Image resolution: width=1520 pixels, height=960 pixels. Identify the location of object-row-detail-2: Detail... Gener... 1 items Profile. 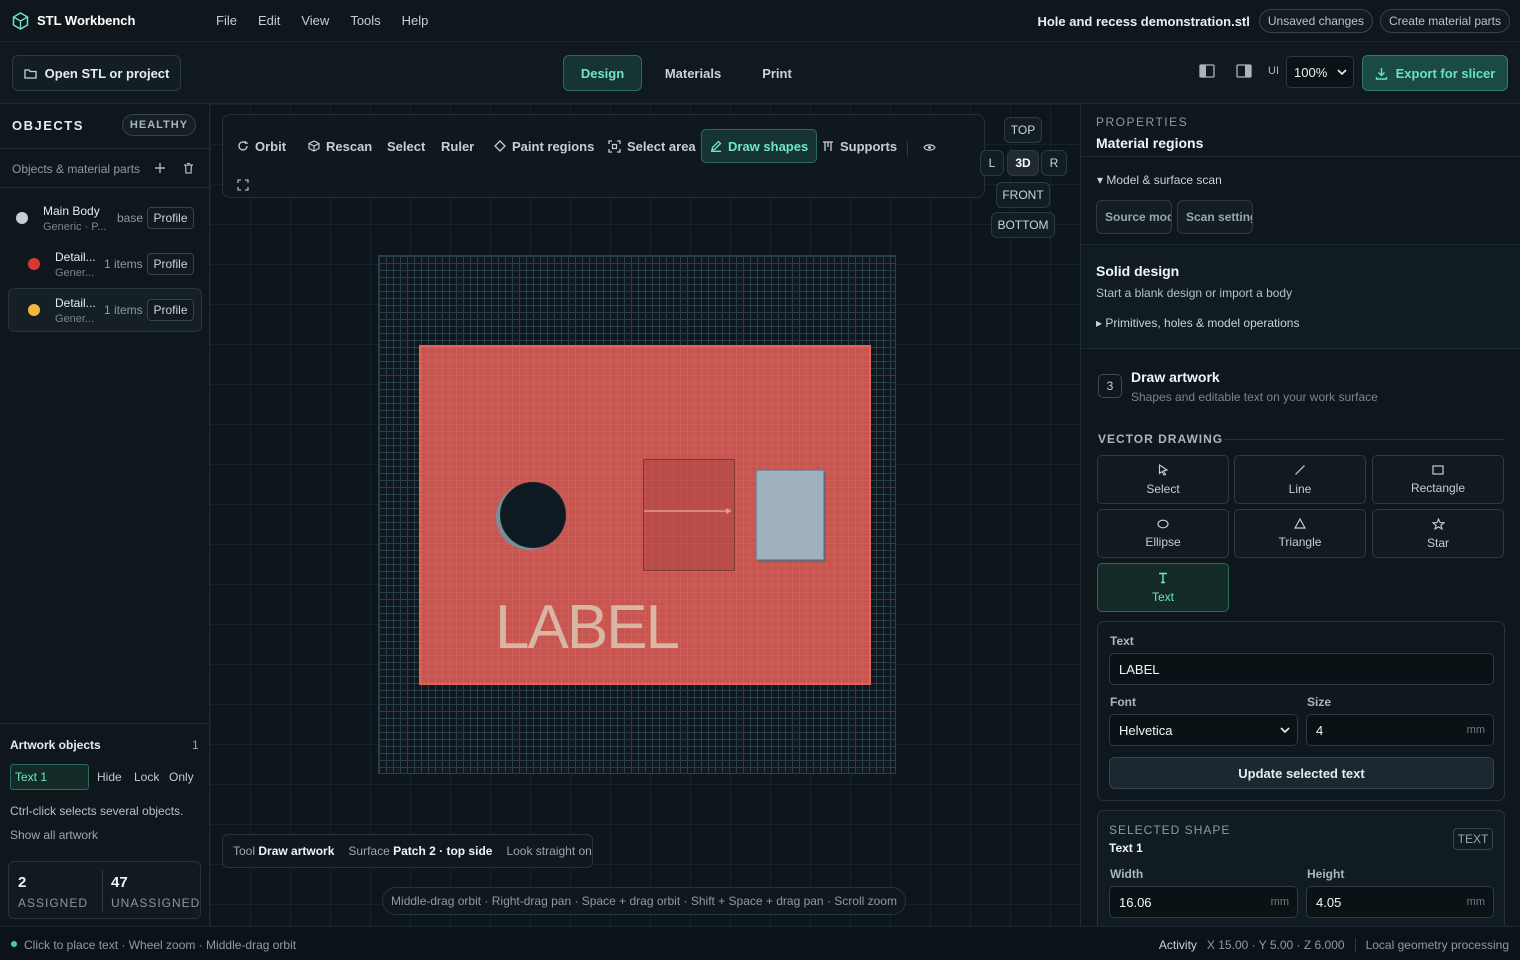
(105, 310).